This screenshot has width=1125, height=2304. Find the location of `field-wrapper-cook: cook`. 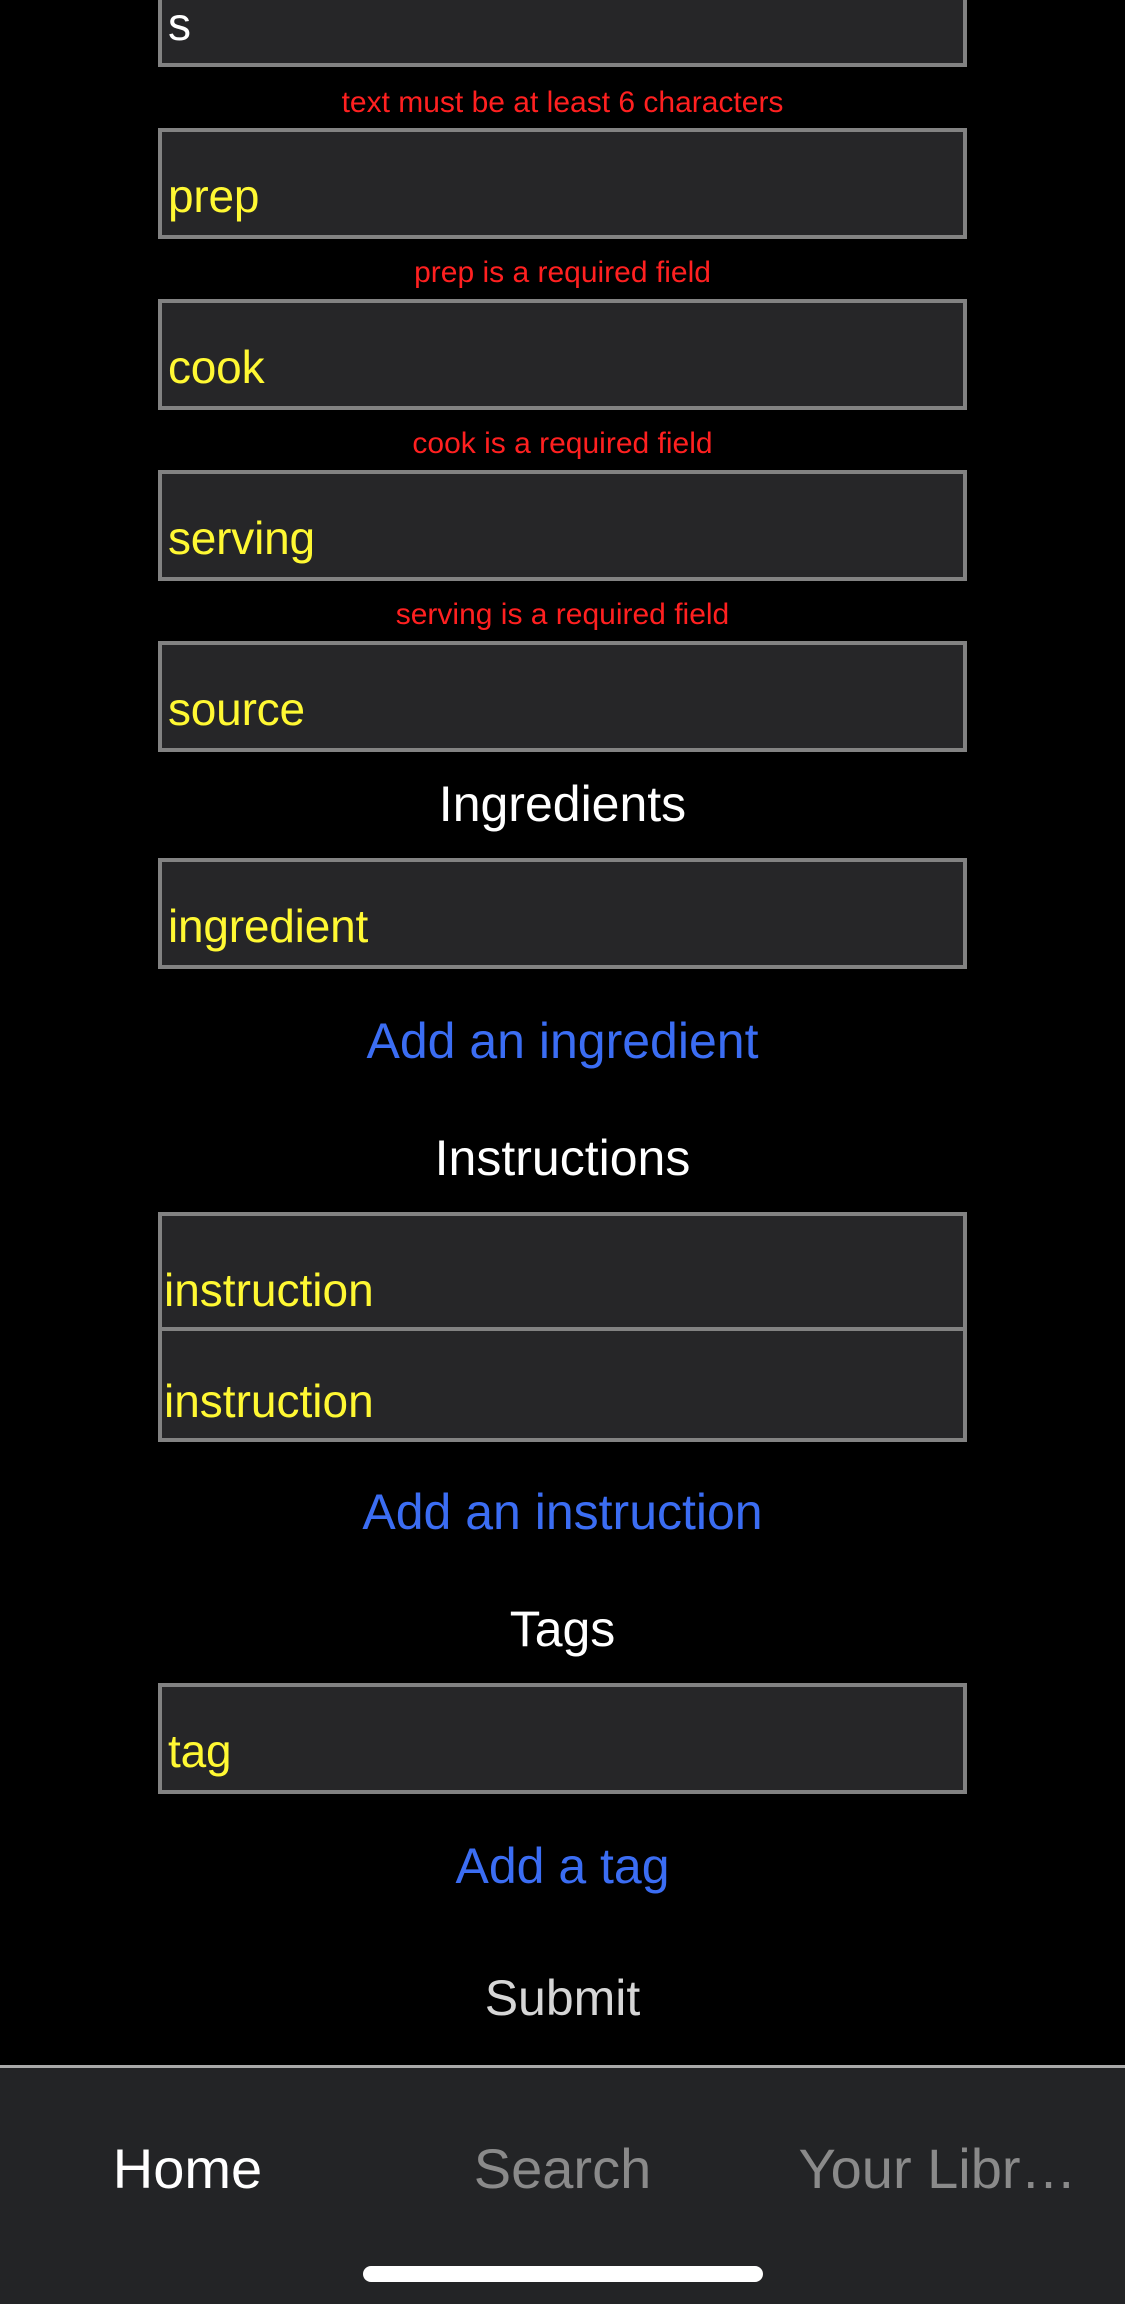

field-wrapper-cook: cook is located at coordinates (562, 354).